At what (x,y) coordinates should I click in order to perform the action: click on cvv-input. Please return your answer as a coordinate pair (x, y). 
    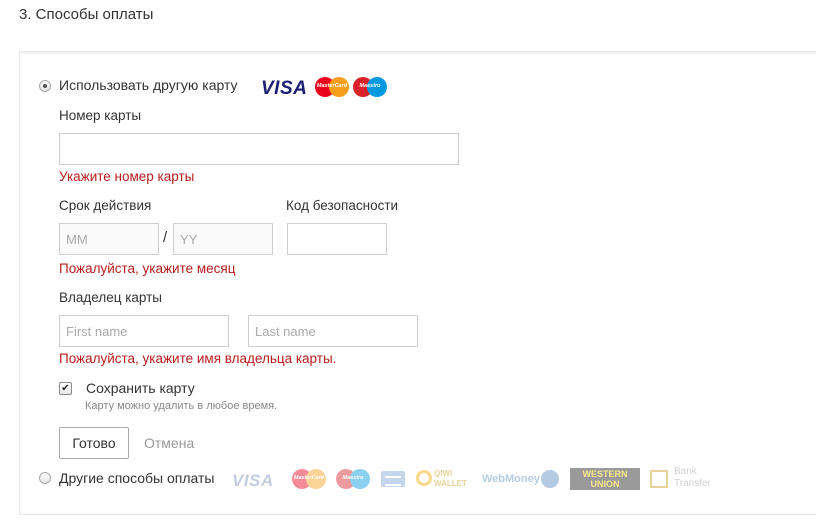
    Looking at the image, I should click on (337, 239).